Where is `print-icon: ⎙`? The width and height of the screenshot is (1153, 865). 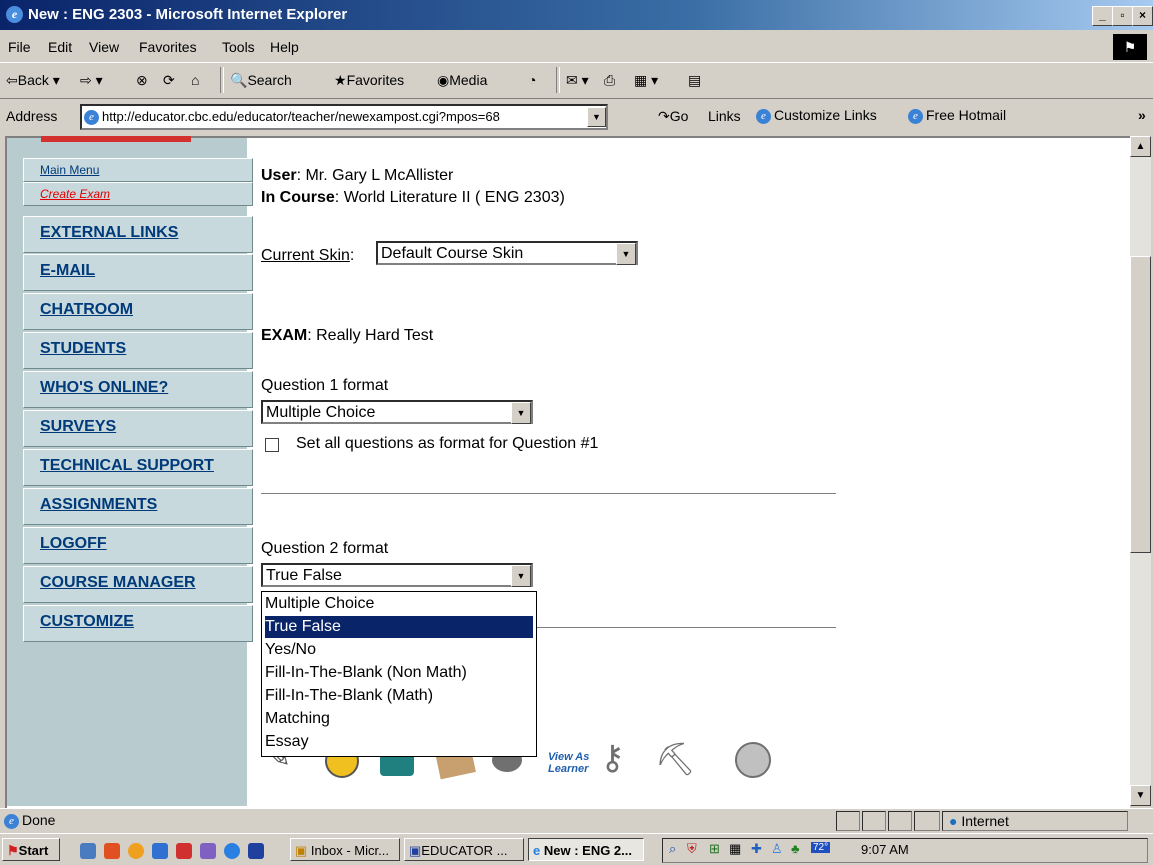
print-icon: ⎙ is located at coordinates (609, 80).